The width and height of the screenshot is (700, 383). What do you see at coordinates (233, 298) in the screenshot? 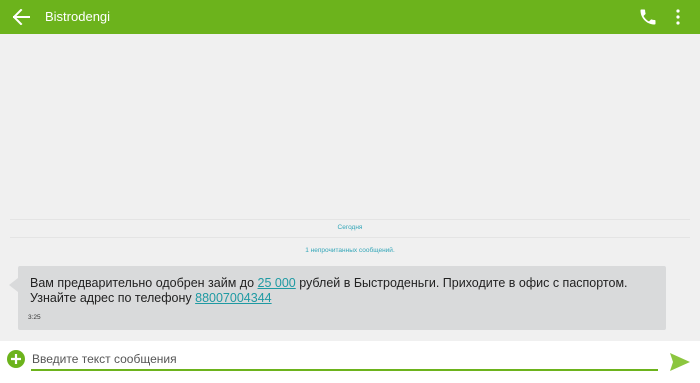
I see `phone-link: 88007004344` at bounding box center [233, 298].